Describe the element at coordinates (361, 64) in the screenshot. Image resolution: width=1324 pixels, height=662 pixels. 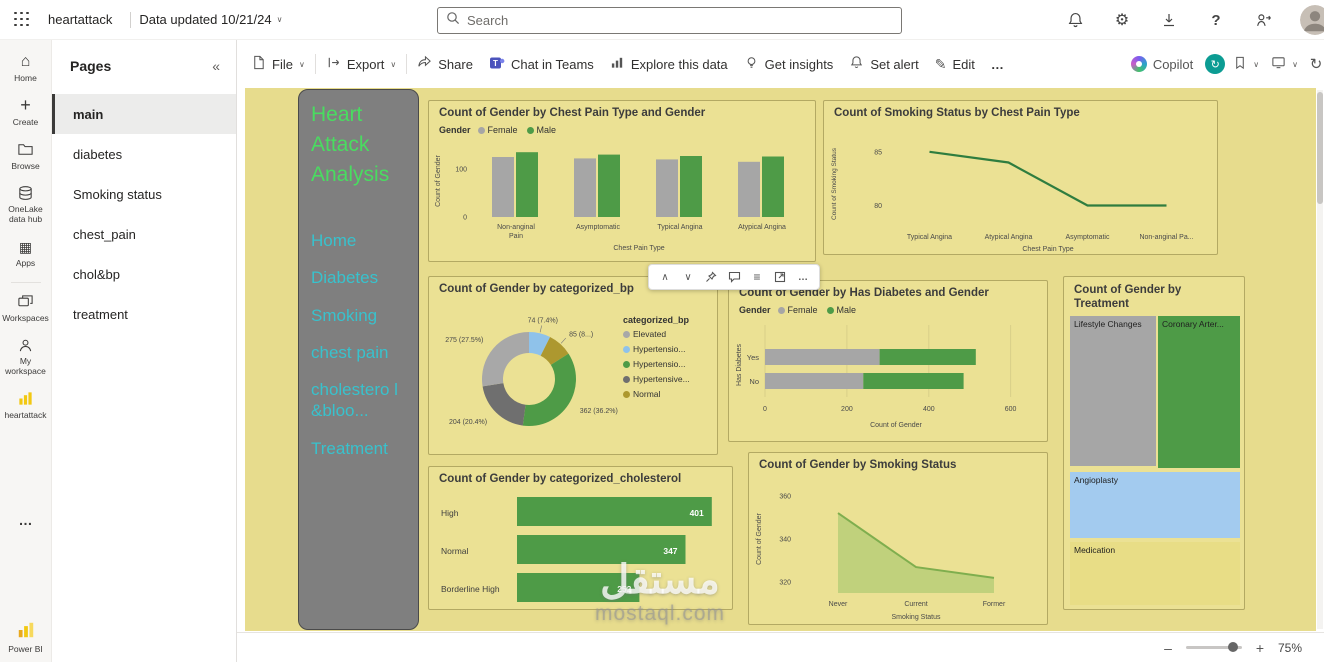
I see `export-menu-button: Export ∨` at that location.